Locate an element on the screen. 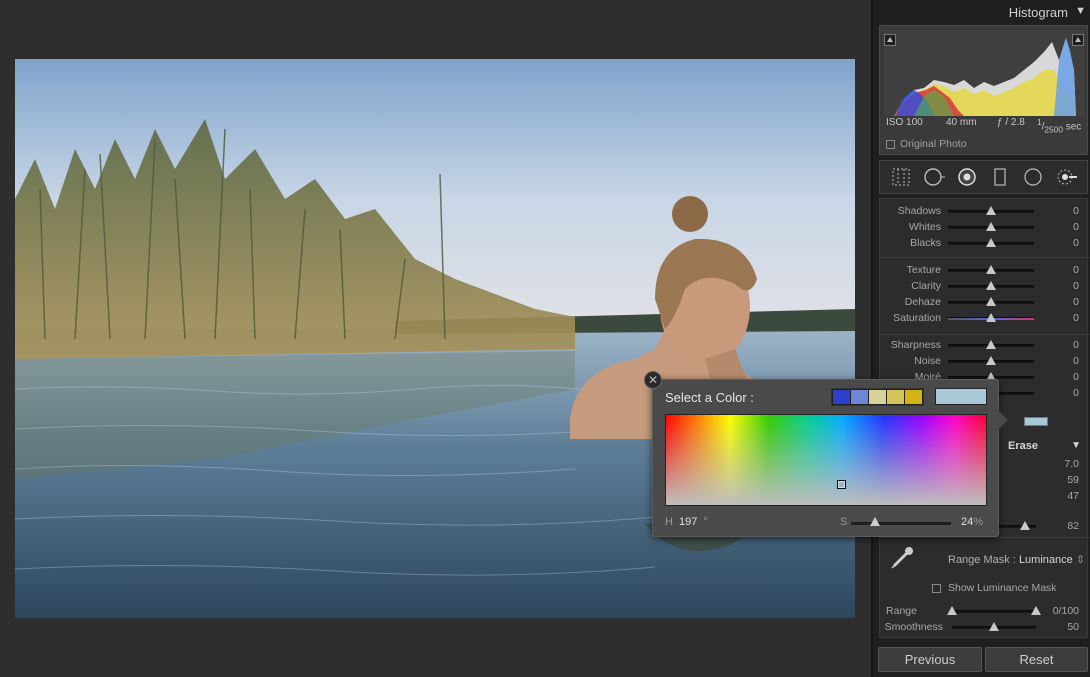  saturation-slider is located at coordinates (901, 521).